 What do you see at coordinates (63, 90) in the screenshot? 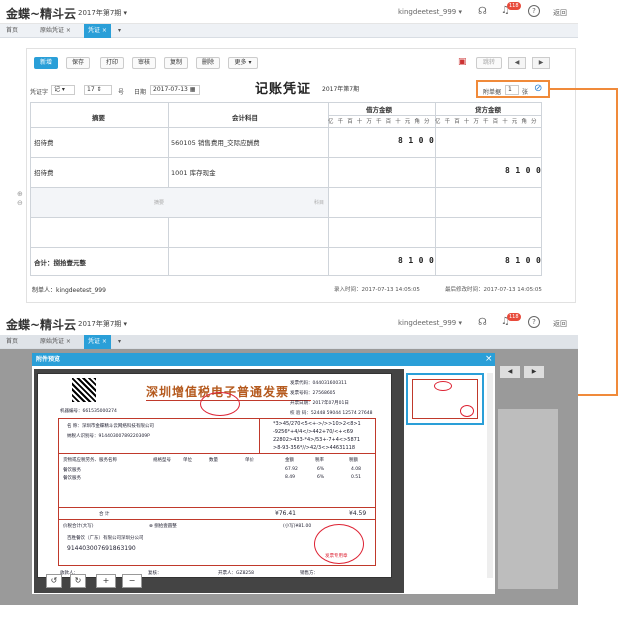
I see `voucher-word-select: 记 ▾` at bounding box center [63, 90].